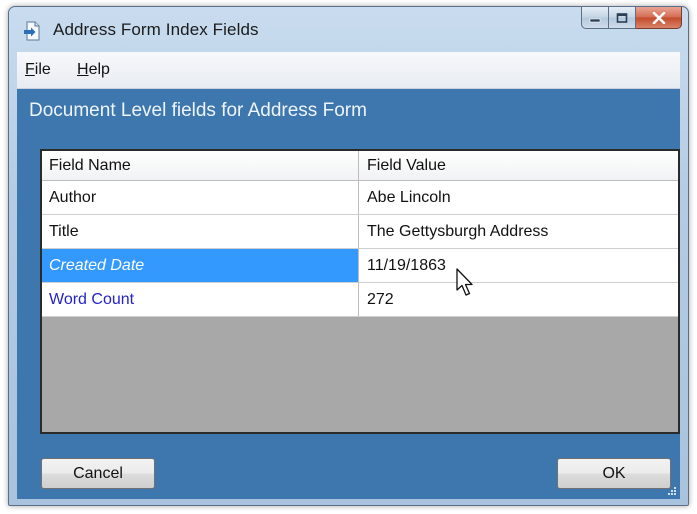 The height and width of the screenshot is (514, 697). I want to click on minimize-icon, so click(595, 20).